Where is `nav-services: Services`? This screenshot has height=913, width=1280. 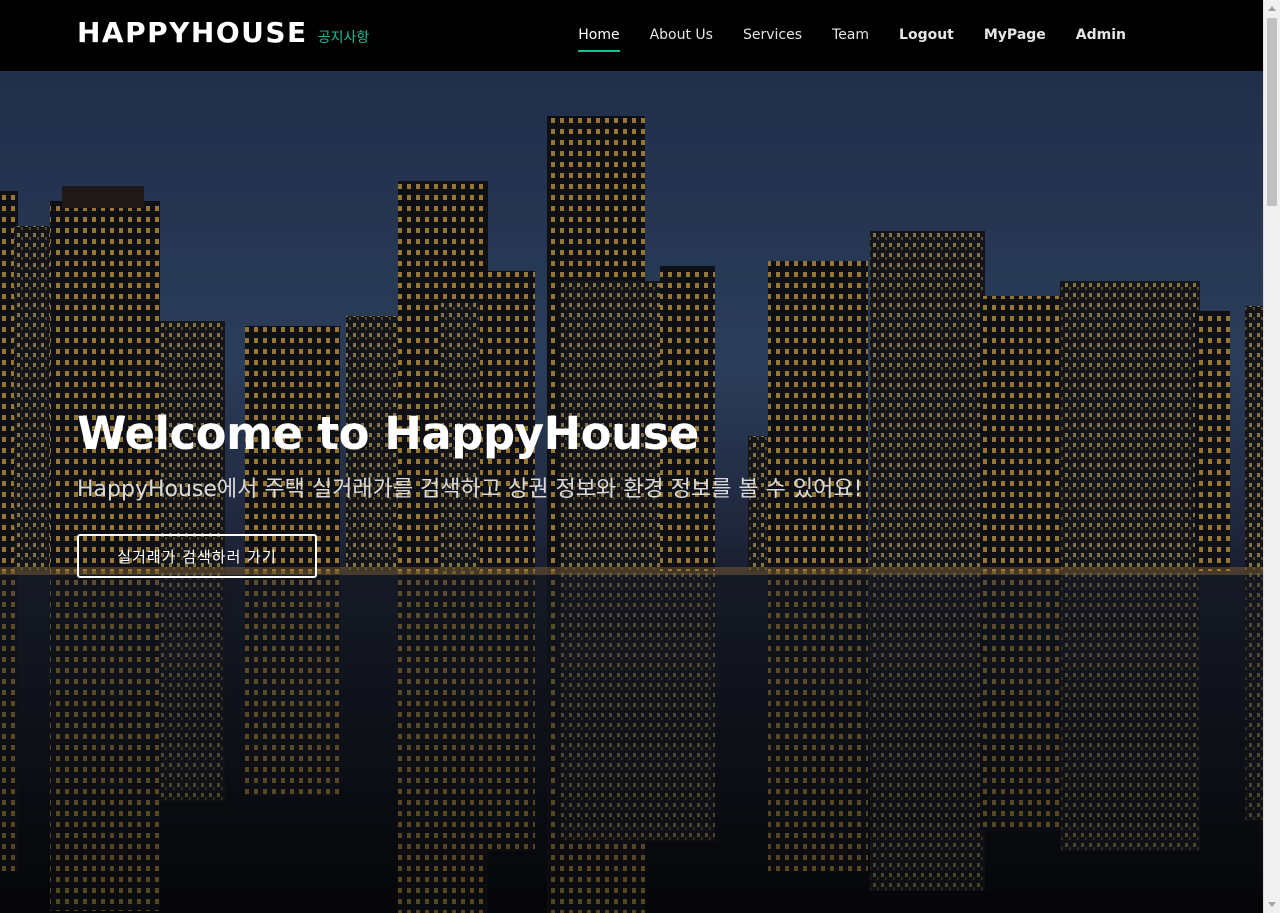
nav-services: Services is located at coordinates (772, 35).